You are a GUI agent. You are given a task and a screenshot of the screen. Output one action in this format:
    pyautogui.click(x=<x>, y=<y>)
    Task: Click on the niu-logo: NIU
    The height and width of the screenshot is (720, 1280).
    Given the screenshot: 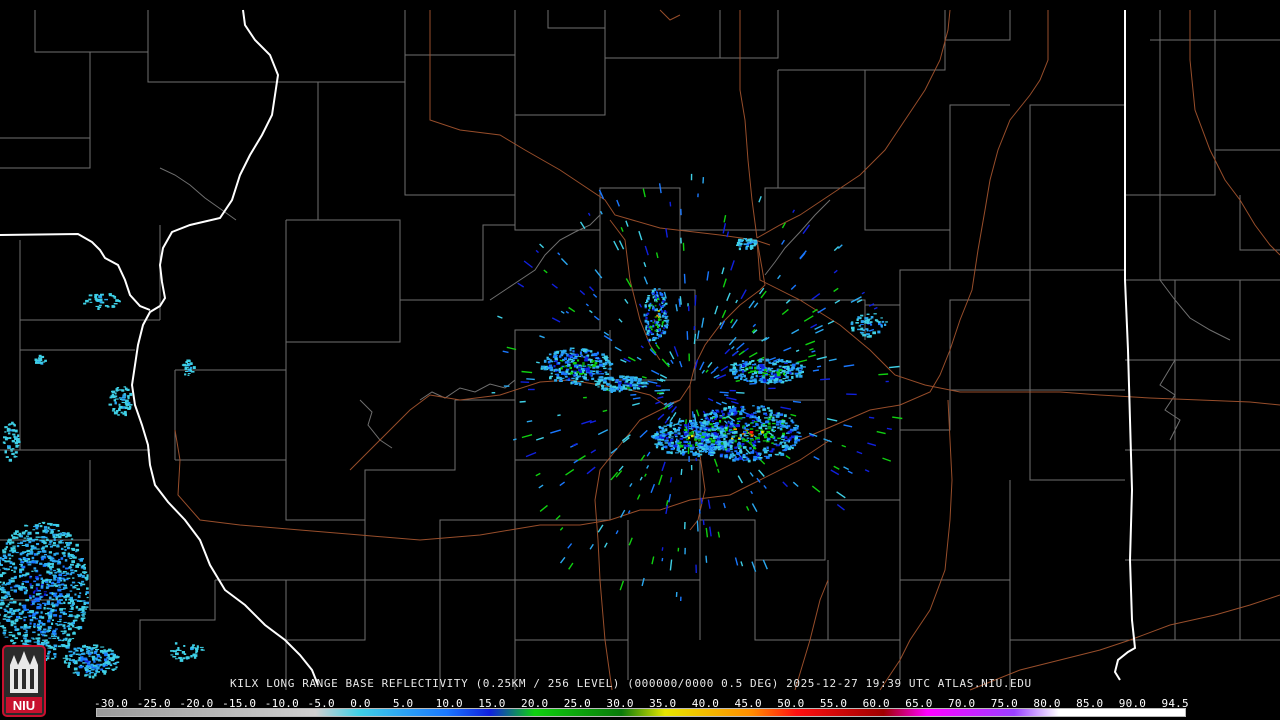 What is the action you would take?
    pyautogui.click(x=24, y=681)
    